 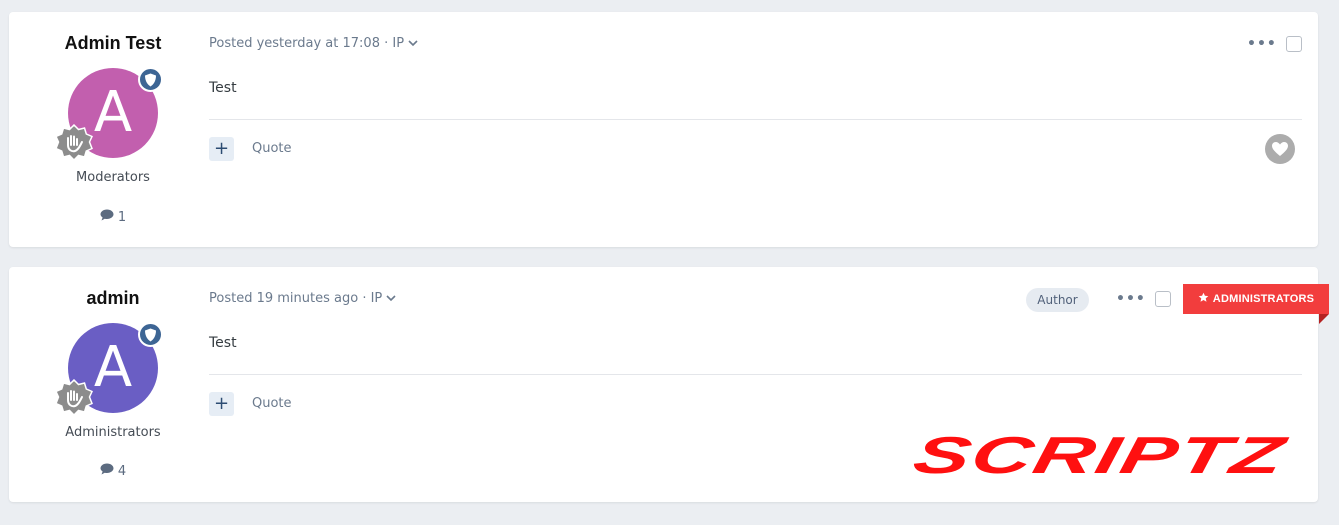 What do you see at coordinates (113, 384) in the screenshot?
I see `author-column: admin A Administrators 4` at bounding box center [113, 384].